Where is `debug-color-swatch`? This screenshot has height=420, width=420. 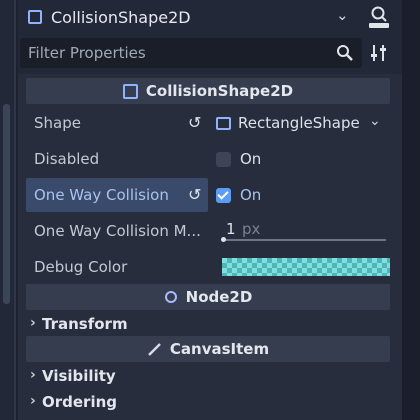
debug-color-swatch is located at coordinates (306, 267).